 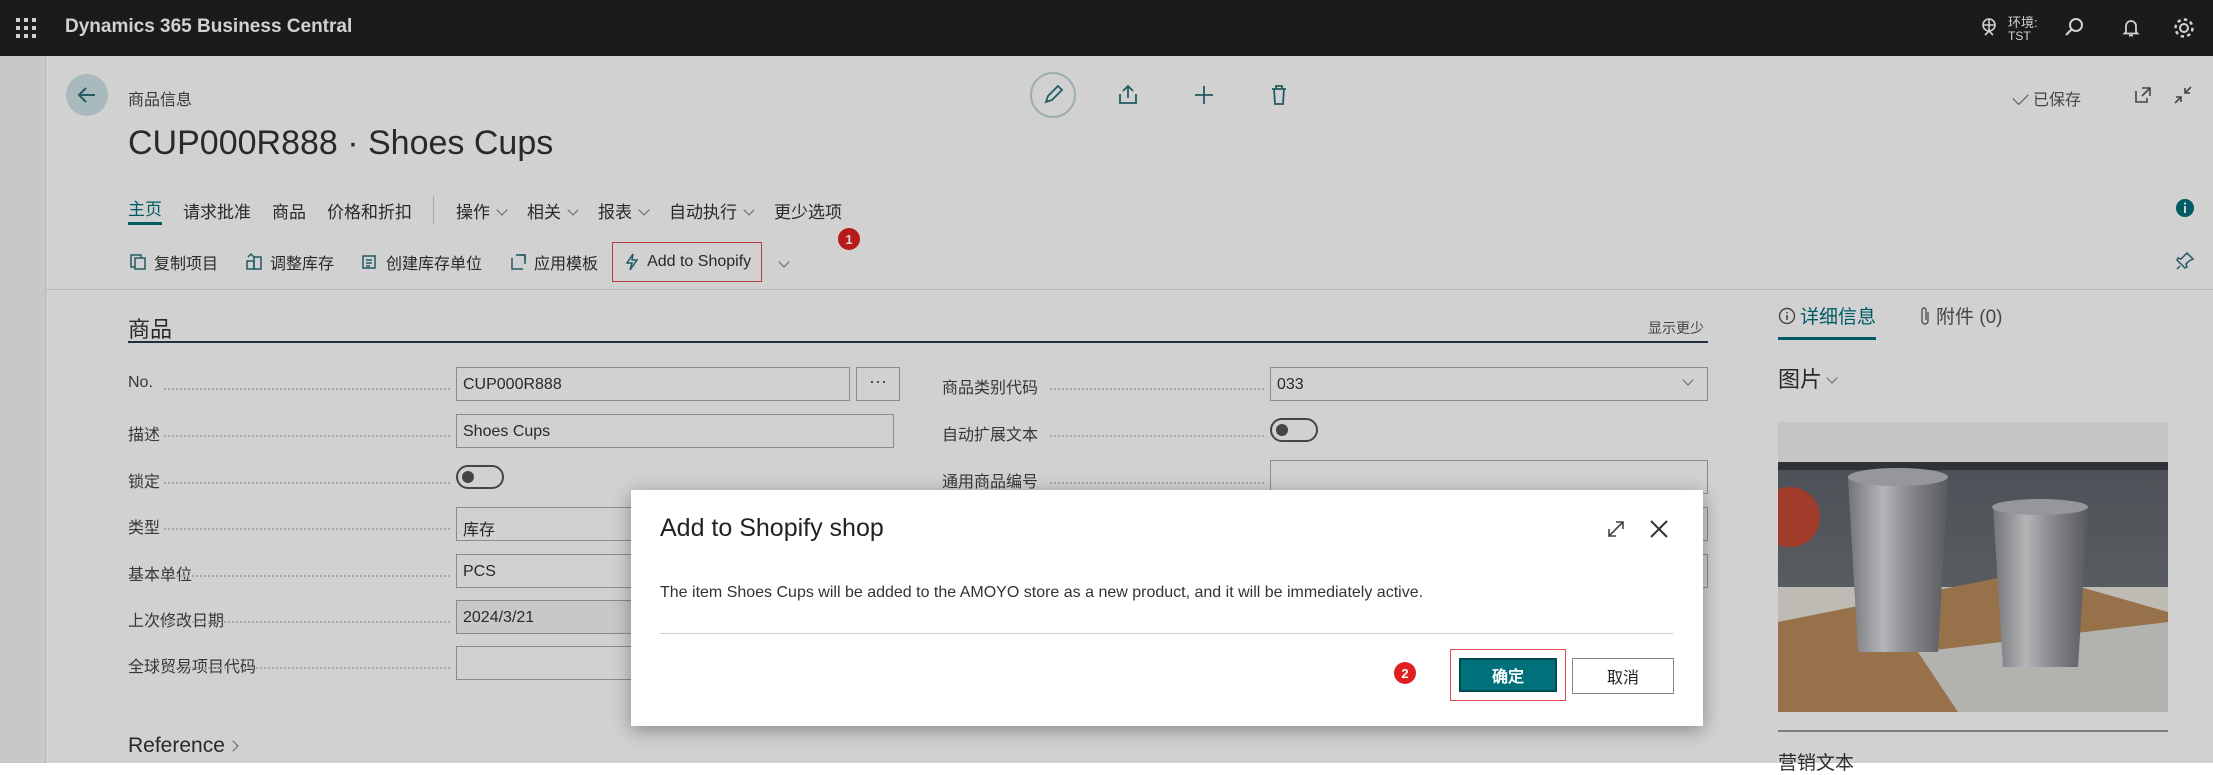 What do you see at coordinates (1623, 676) in the screenshot?
I see `cancel-button: 取消` at bounding box center [1623, 676].